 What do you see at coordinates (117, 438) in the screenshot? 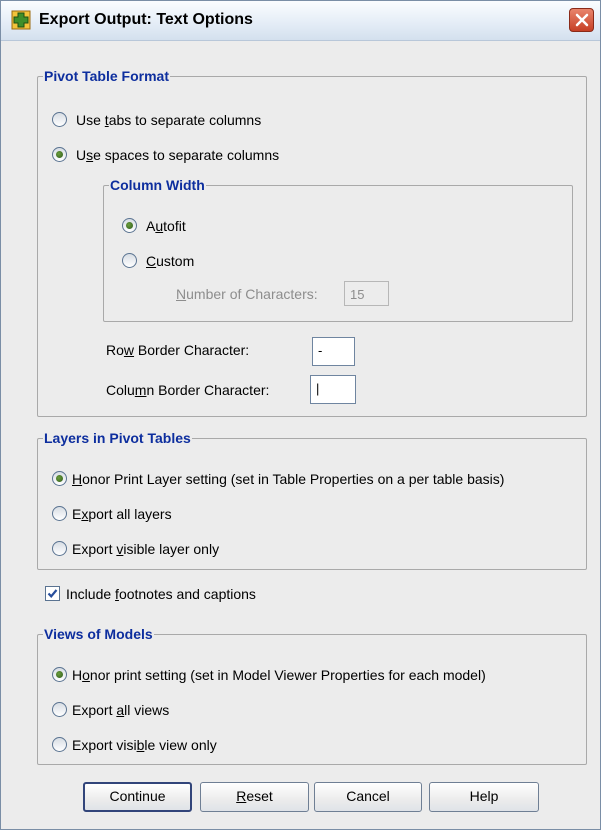
I see `layers-legend: Layers in Pivot Tables` at bounding box center [117, 438].